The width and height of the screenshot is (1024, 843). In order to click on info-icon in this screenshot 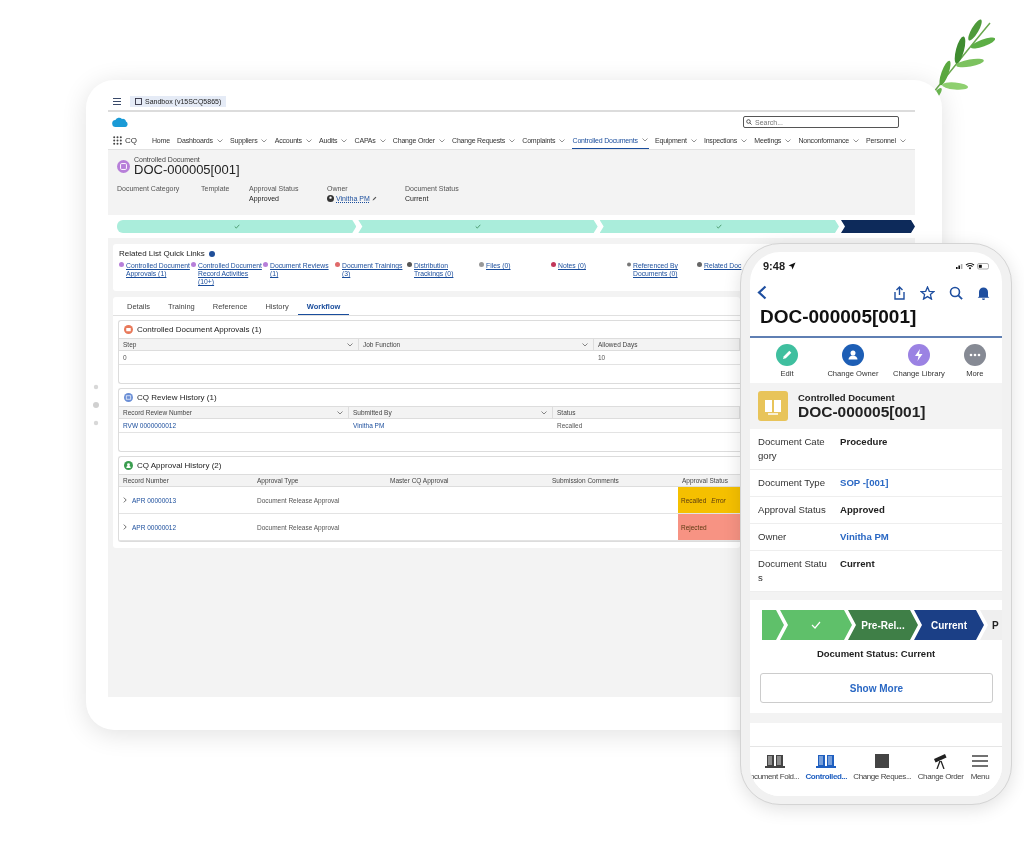, I will do `click(211, 253)`.